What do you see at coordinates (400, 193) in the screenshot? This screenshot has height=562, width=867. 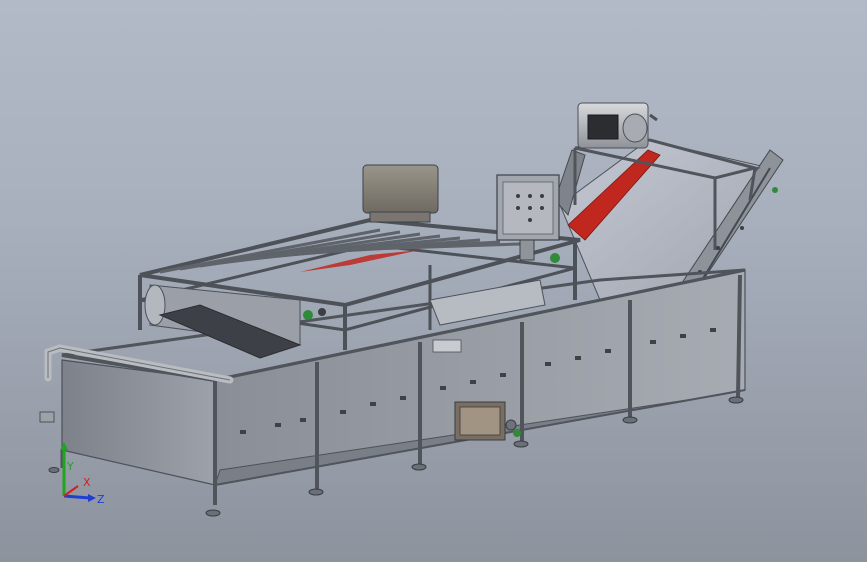 I see `drive-motor` at bounding box center [400, 193].